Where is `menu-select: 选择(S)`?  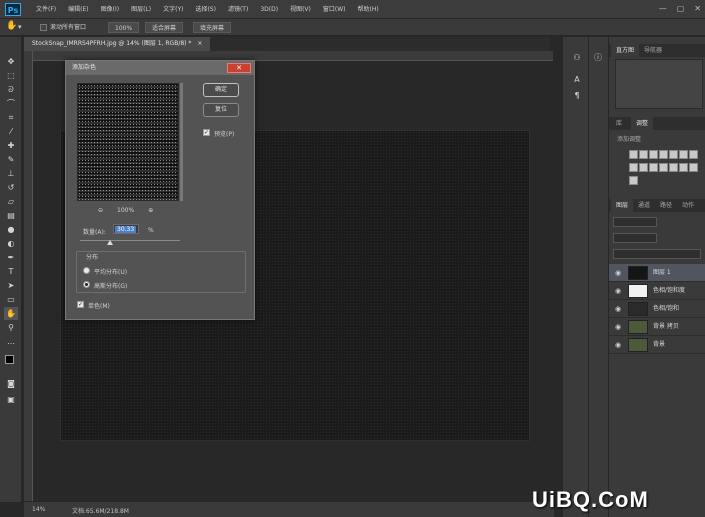 menu-select: 选择(S) is located at coordinates (205, 9).